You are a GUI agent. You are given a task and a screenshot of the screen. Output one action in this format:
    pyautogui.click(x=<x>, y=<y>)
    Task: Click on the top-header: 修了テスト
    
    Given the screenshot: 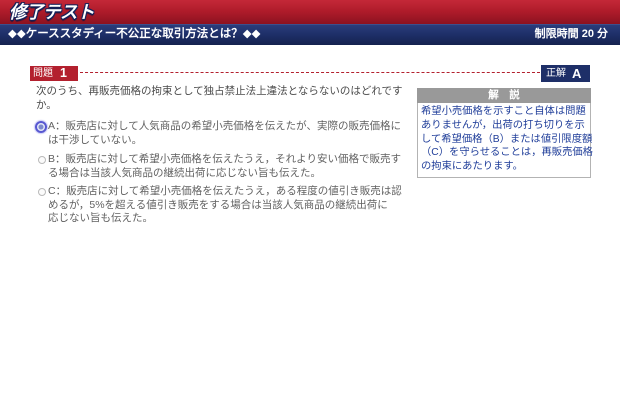 What is the action you would take?
    pyautogui.click(x=310, y=12)
    